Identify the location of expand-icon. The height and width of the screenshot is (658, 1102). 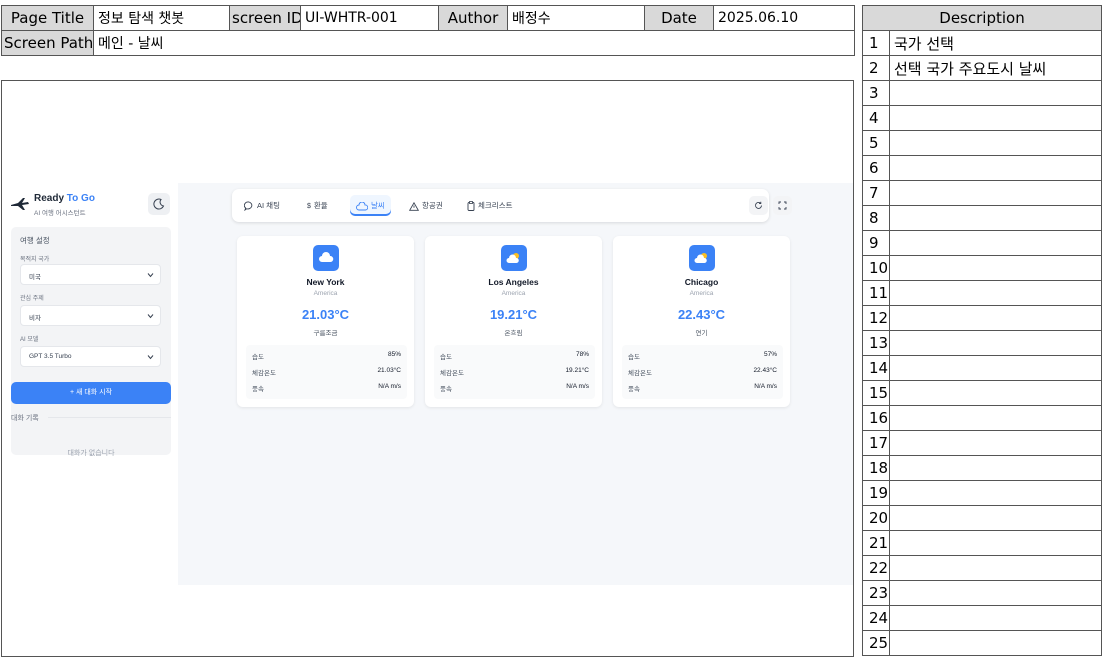
(782, 205).